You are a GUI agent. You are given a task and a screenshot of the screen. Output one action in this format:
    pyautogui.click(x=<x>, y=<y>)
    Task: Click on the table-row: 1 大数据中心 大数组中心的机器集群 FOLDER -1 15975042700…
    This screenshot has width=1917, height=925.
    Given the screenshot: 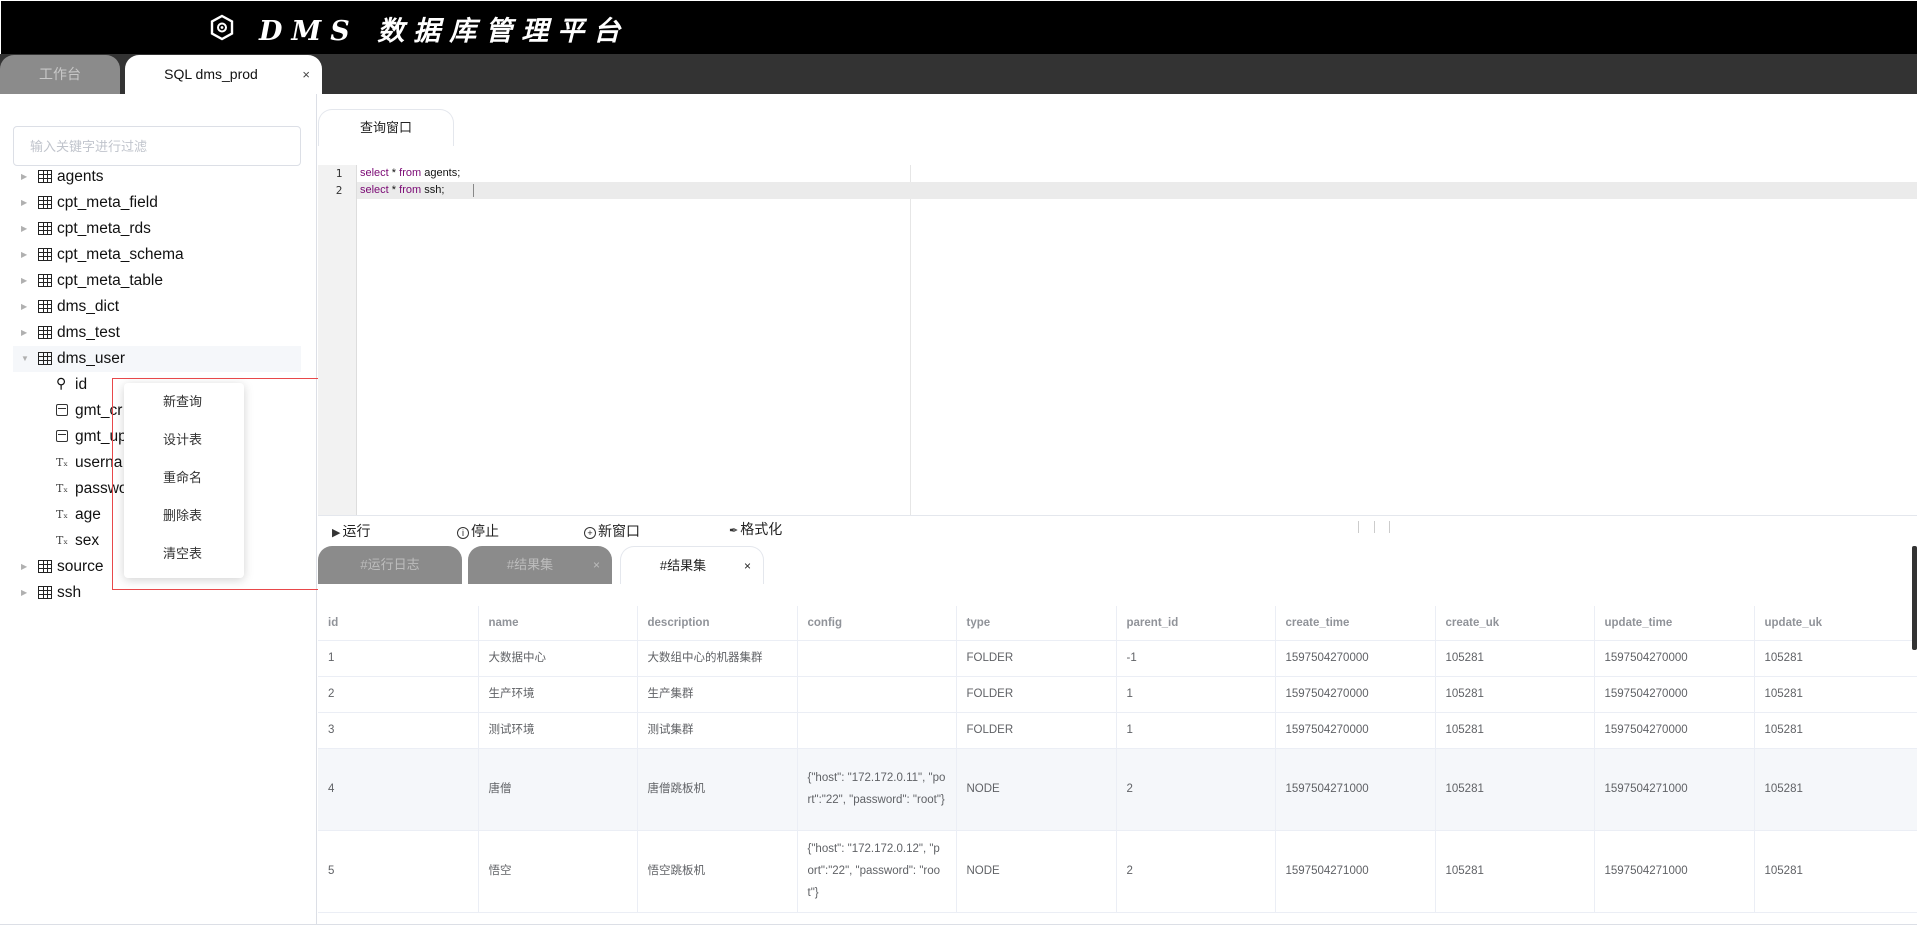 What is the action you would take?
    pyautogui.click(x=1117, y=658)
    